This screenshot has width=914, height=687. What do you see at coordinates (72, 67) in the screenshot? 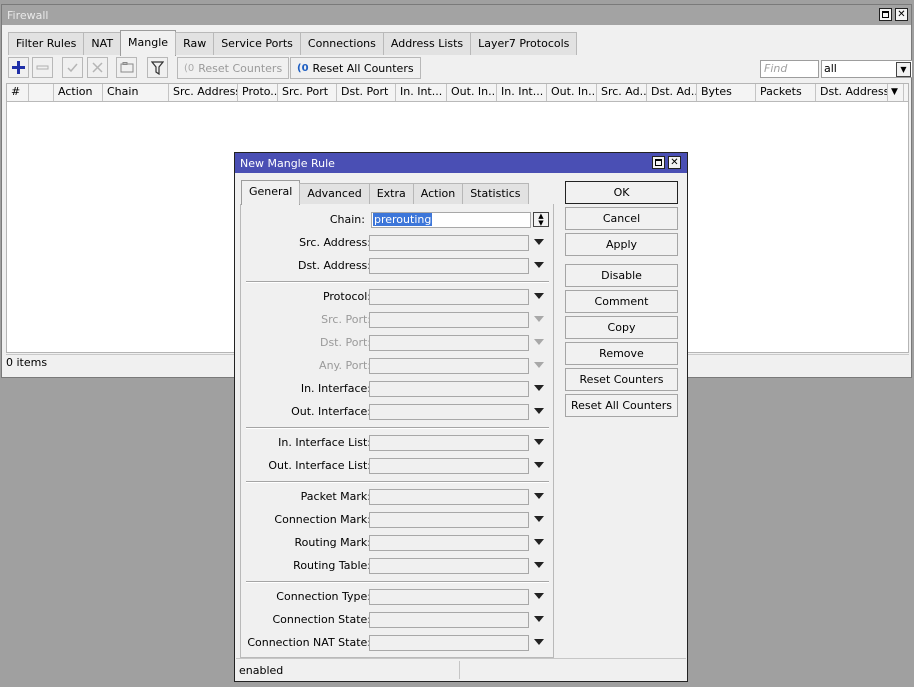
I see `enable-check-icon` at bounding box center [72, 67].